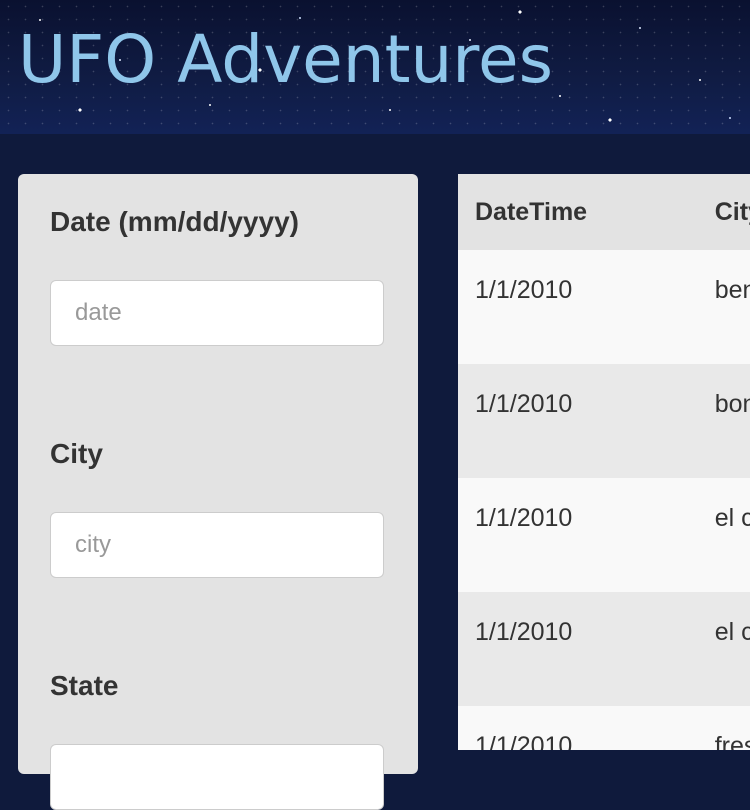 The image size is (750, 810). Describe the element at coordinates (604, 421) in the screenshot. I see `table-row: 1/1/2010 bonita` at that location.